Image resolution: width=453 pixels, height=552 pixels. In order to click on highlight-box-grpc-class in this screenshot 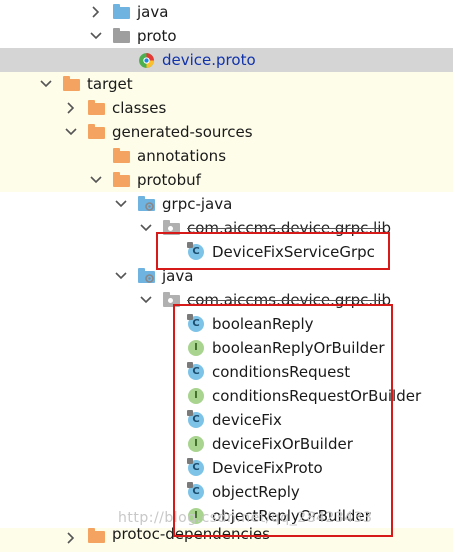, I will do `click(273, 251)`.